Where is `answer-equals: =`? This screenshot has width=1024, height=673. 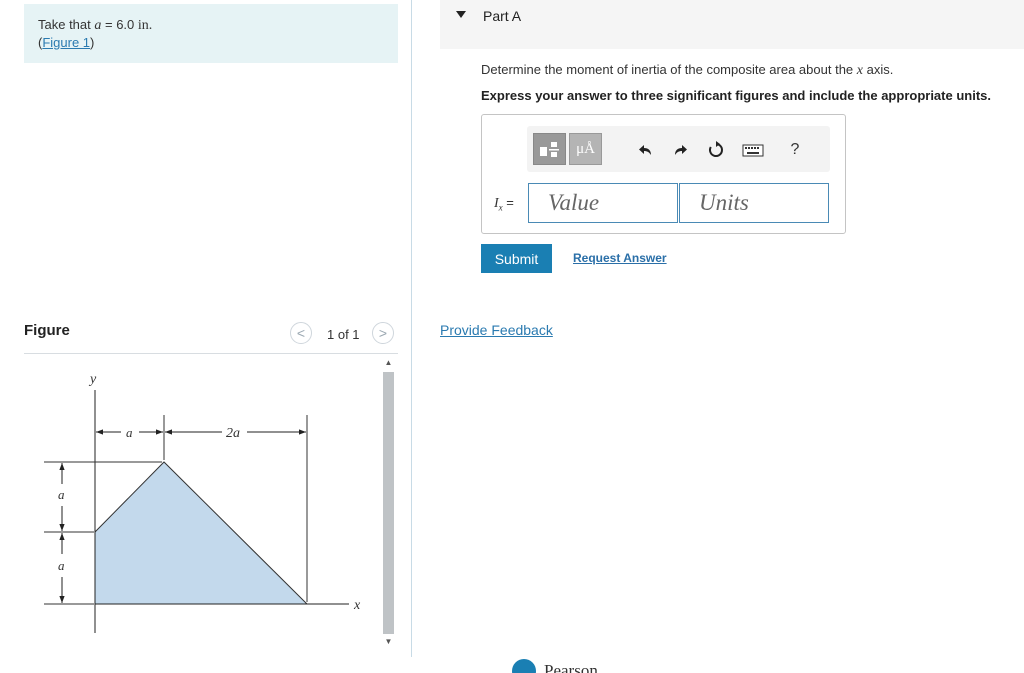 answer-equals: = is located at coordinates (508, 202).